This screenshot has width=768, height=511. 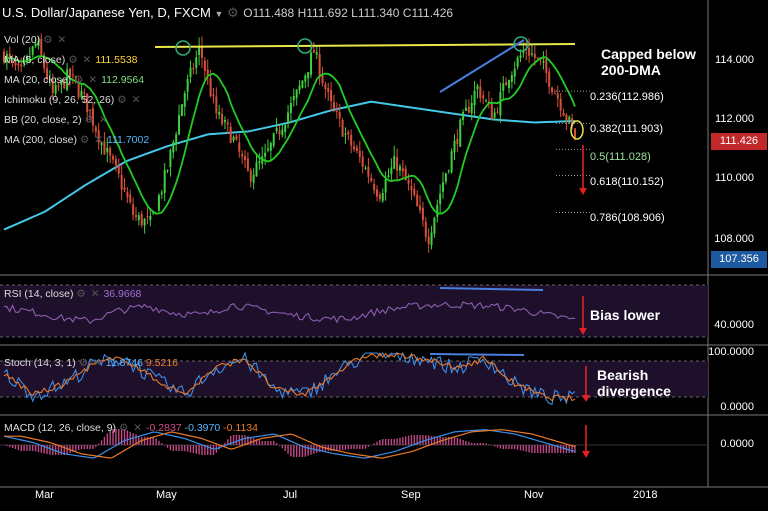 I want to click on symbol-title: U.S. Dollar/Japanese Yen, D, FXCM, so click(x=105, y=12).